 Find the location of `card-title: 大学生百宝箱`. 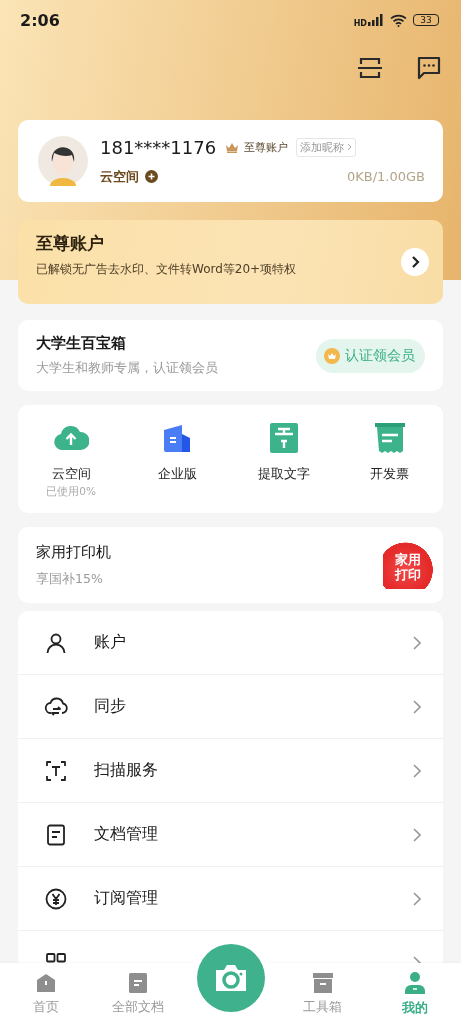

card-title: 大学生百宝箱 is located at coordinates (81, 343).